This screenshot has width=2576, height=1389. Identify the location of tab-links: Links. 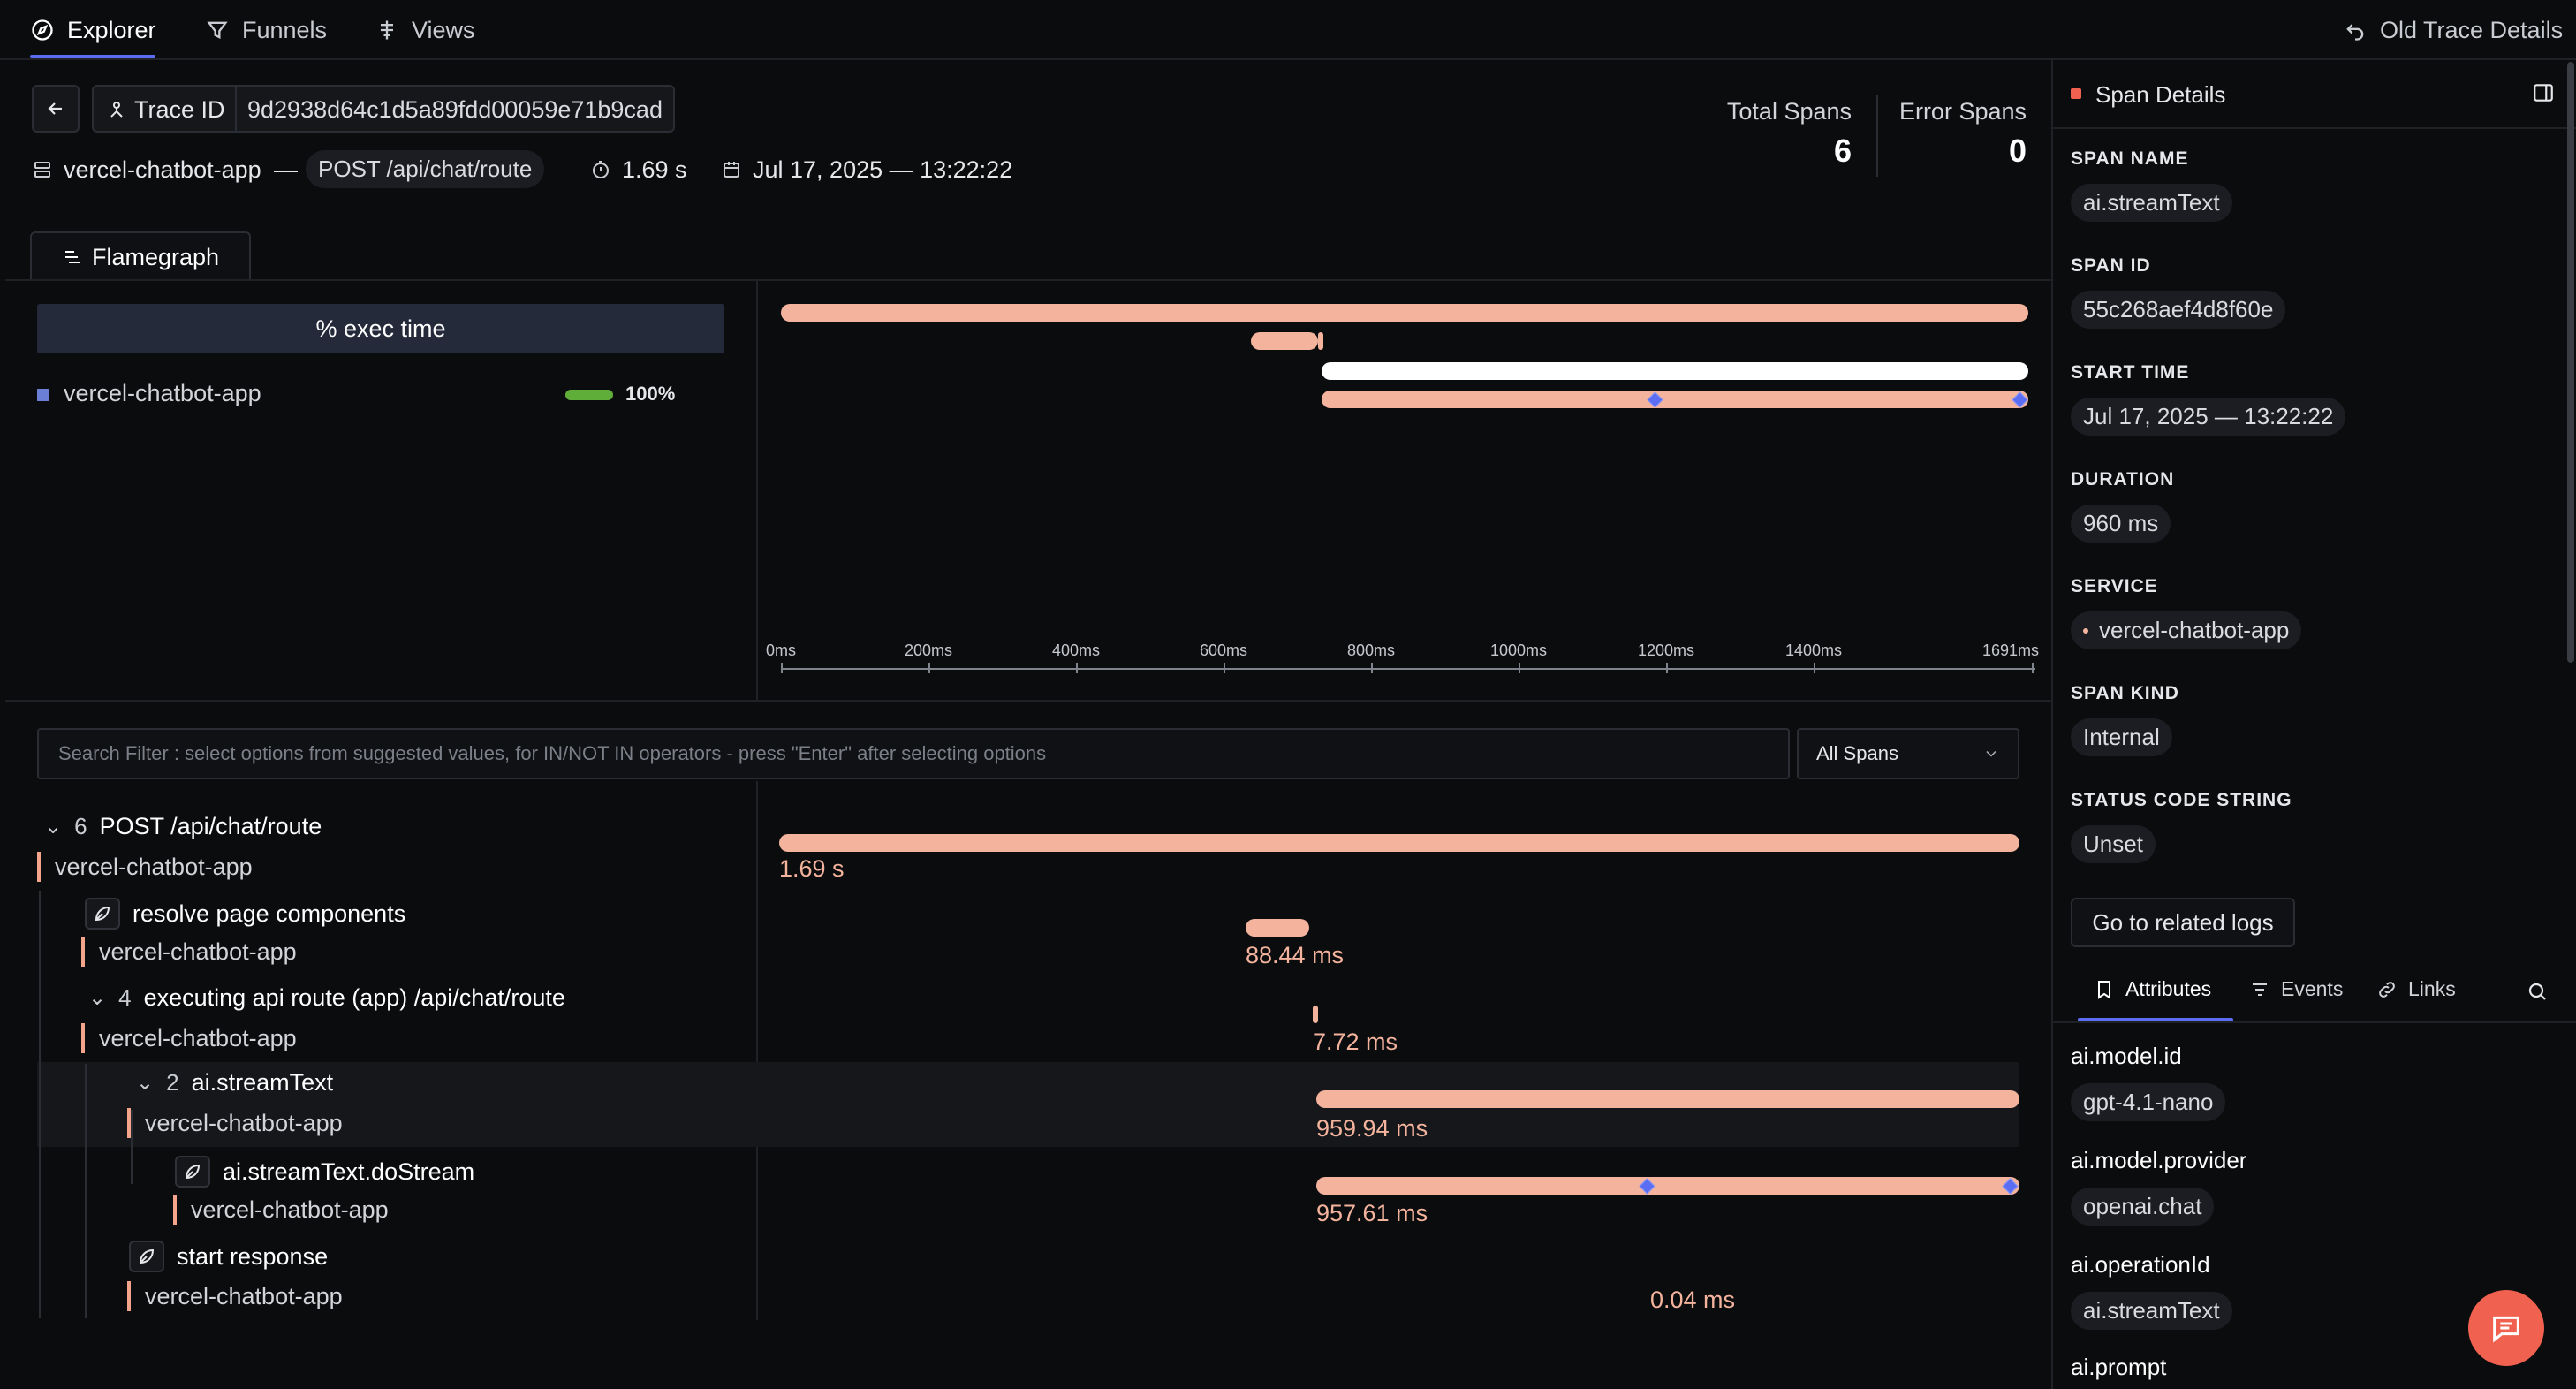
(2416, 989).